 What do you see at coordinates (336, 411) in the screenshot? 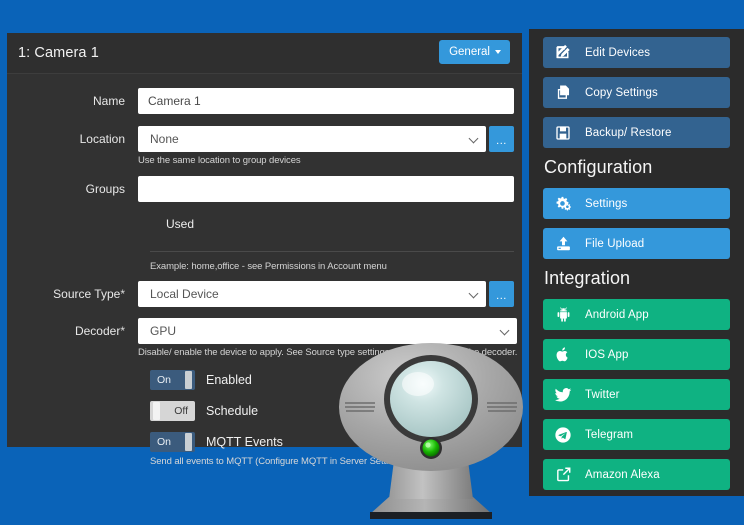
I see `toggle-row-schedule: Off Schedule` at bounding box center [336, 411].